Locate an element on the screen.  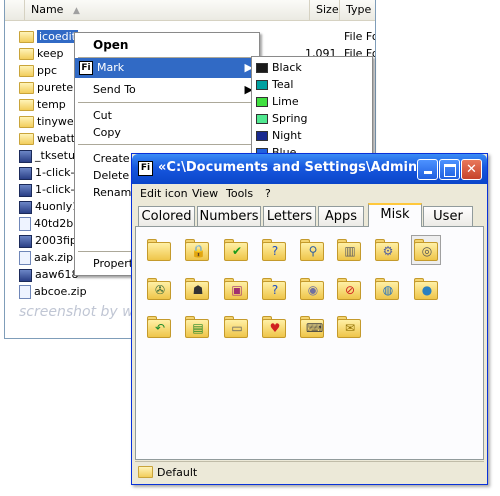
menu-edit-icon: Edit icon is located at coordinates (164, 193).